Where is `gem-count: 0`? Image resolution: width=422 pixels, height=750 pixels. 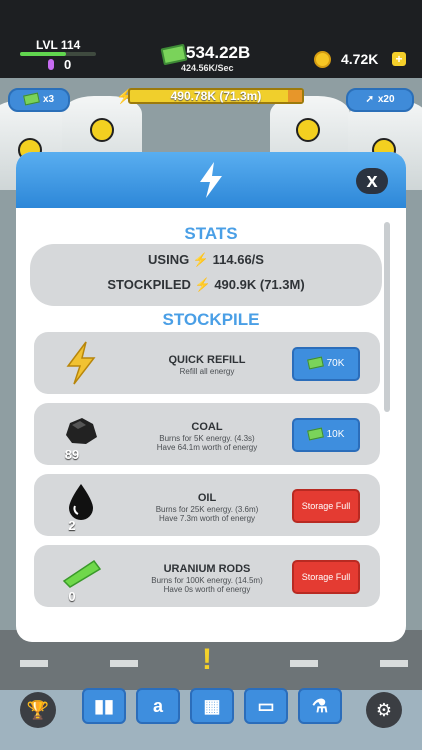 gem-count: 0 is located at coordinates (68, 64).